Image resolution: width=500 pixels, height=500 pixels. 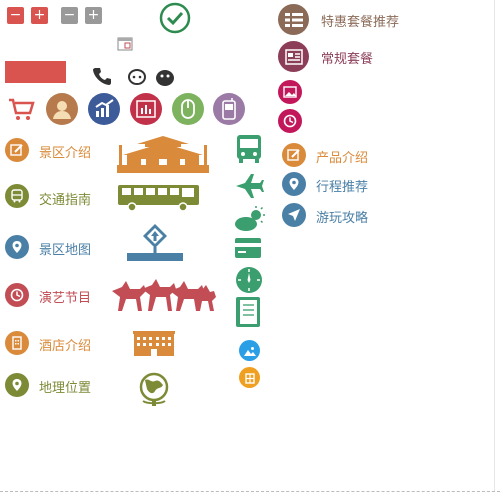 What do you see at coordinates (154, 345) in the screenshot?
I see `hotel-building-illustration` at bounding box center [154, 345].